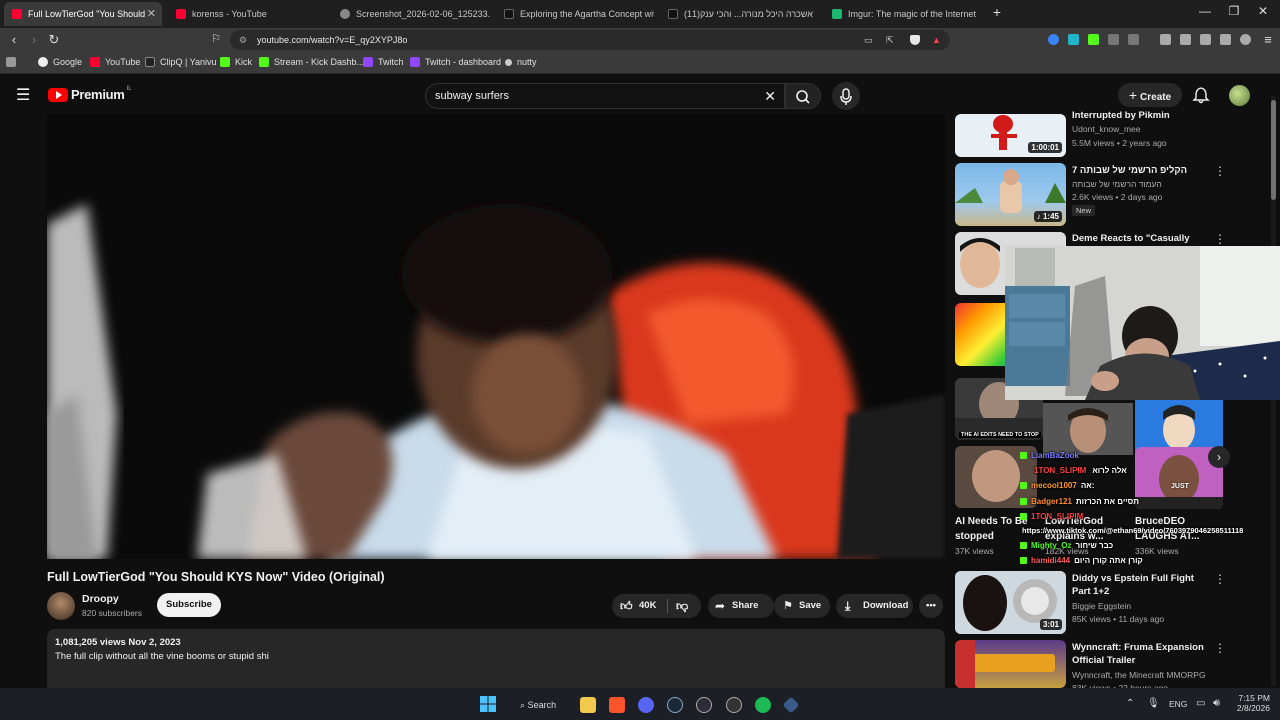 The height and width of the screenshot is (720, 1280). Describe the element at coordinates (151, 13) in the screenshot. I see `close-tab-icon: ✕` at that location.